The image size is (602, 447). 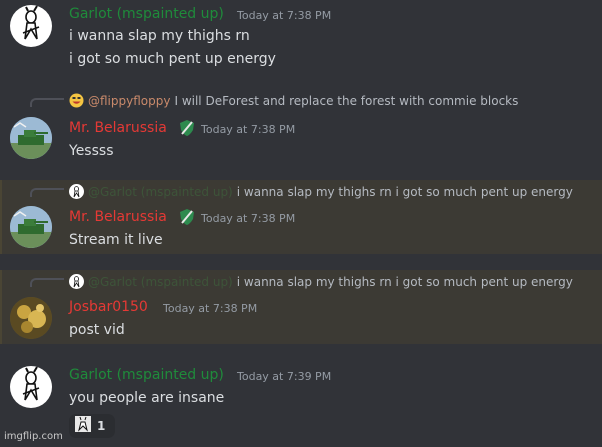 I want to click on reply-author: @flippyfloppy, so click(x=129, y=101).